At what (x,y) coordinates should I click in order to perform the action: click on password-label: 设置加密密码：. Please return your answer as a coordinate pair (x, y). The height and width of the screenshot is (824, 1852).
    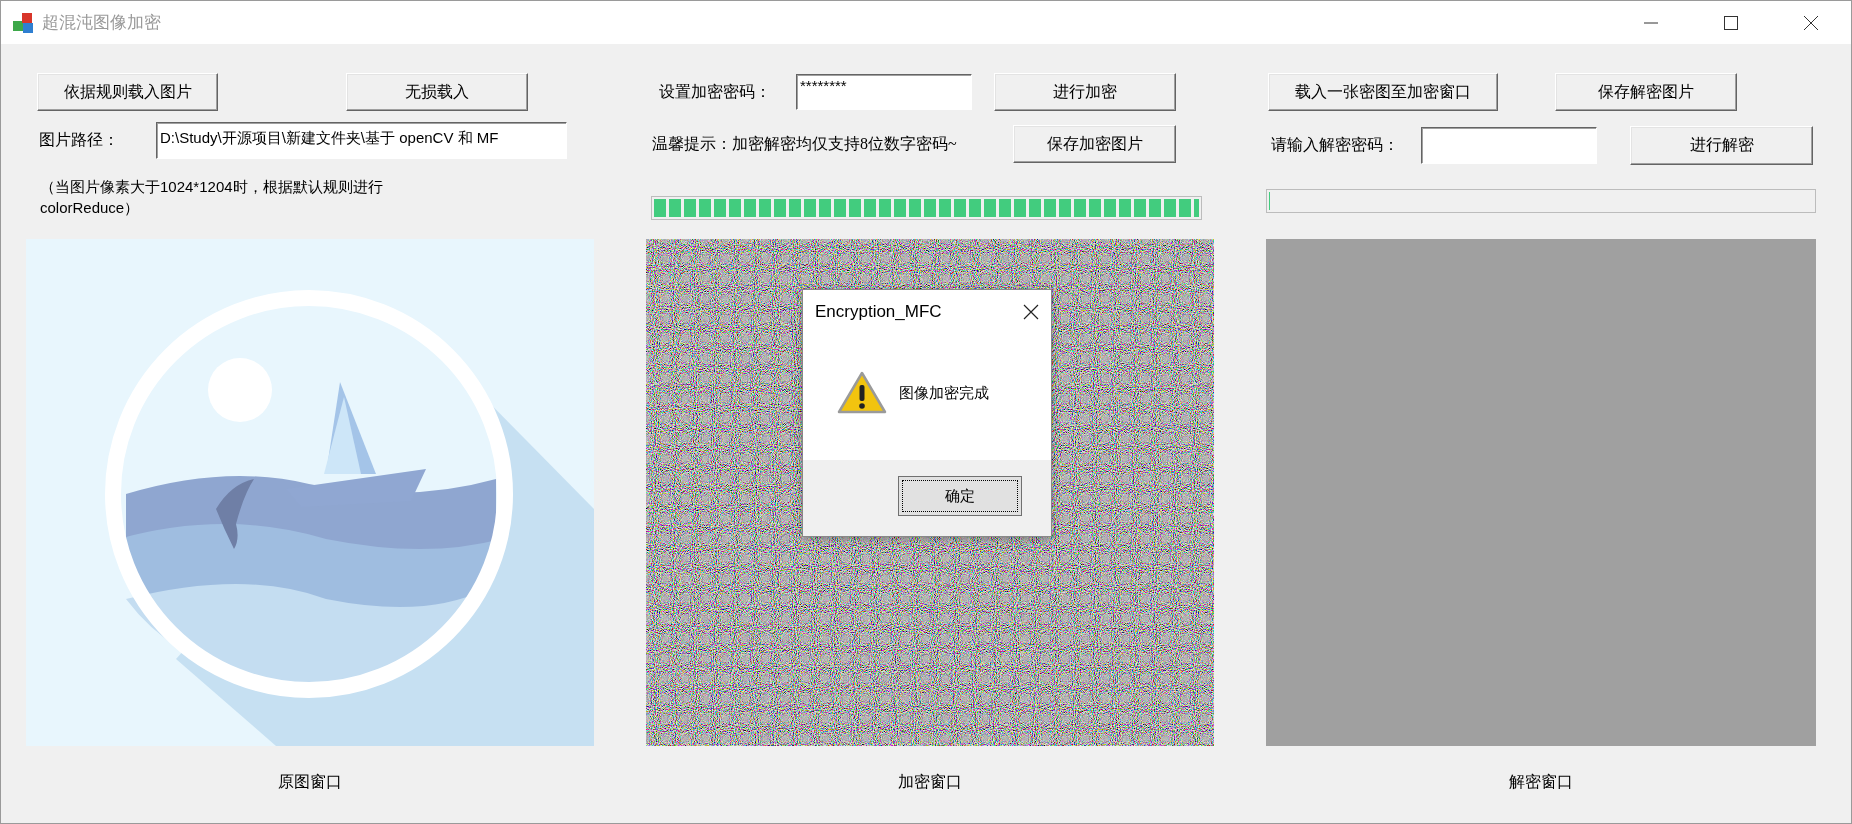
    Looking at the image, I should click on (715, 91).